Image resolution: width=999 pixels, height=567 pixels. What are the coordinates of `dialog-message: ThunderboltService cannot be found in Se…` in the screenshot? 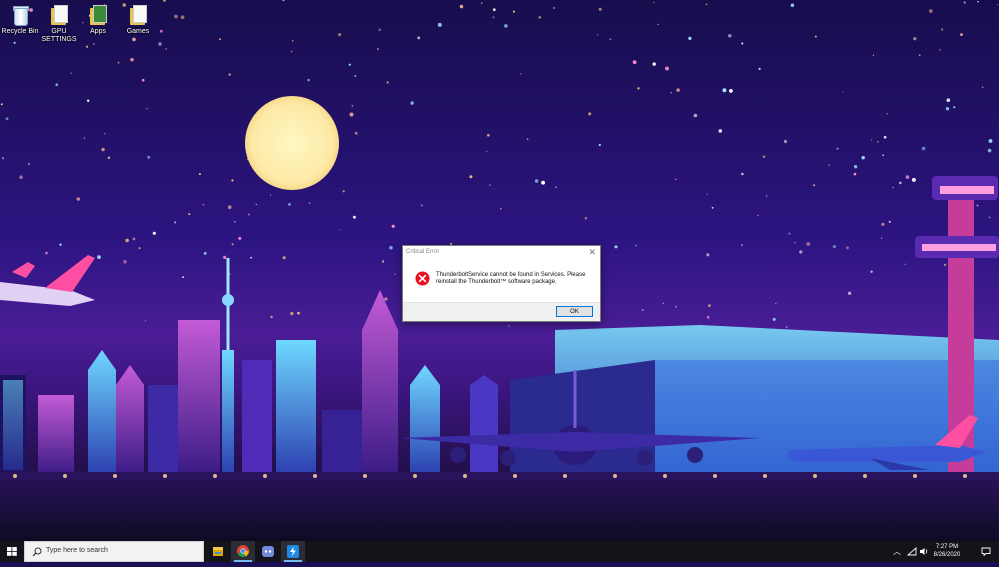 It's located at (511, 278).